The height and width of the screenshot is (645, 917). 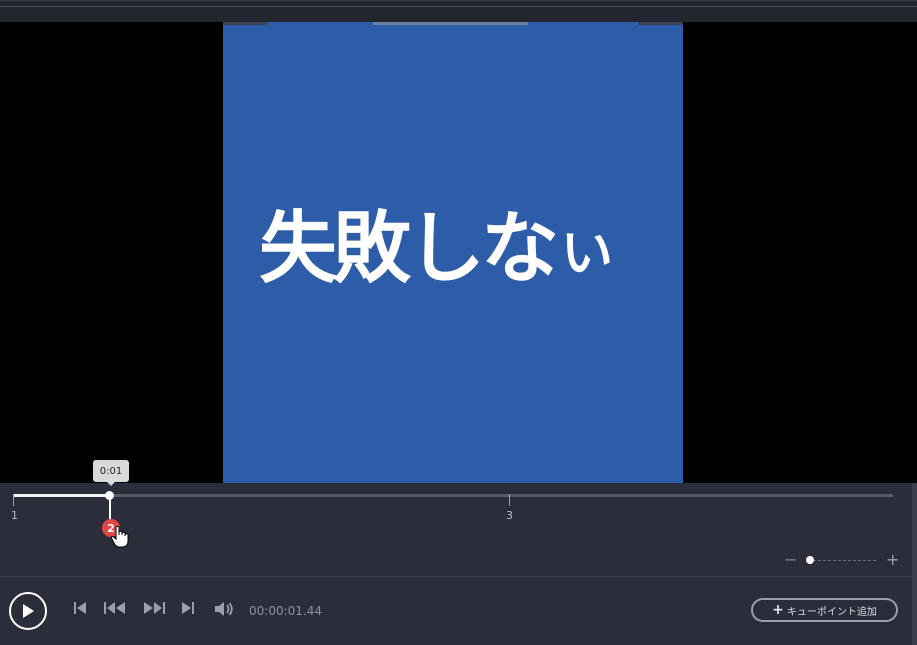 What do you see at coordinates (914, 564) in the screenshot?
I see `vertical-scrollbar` at bounding box center [914, 564].